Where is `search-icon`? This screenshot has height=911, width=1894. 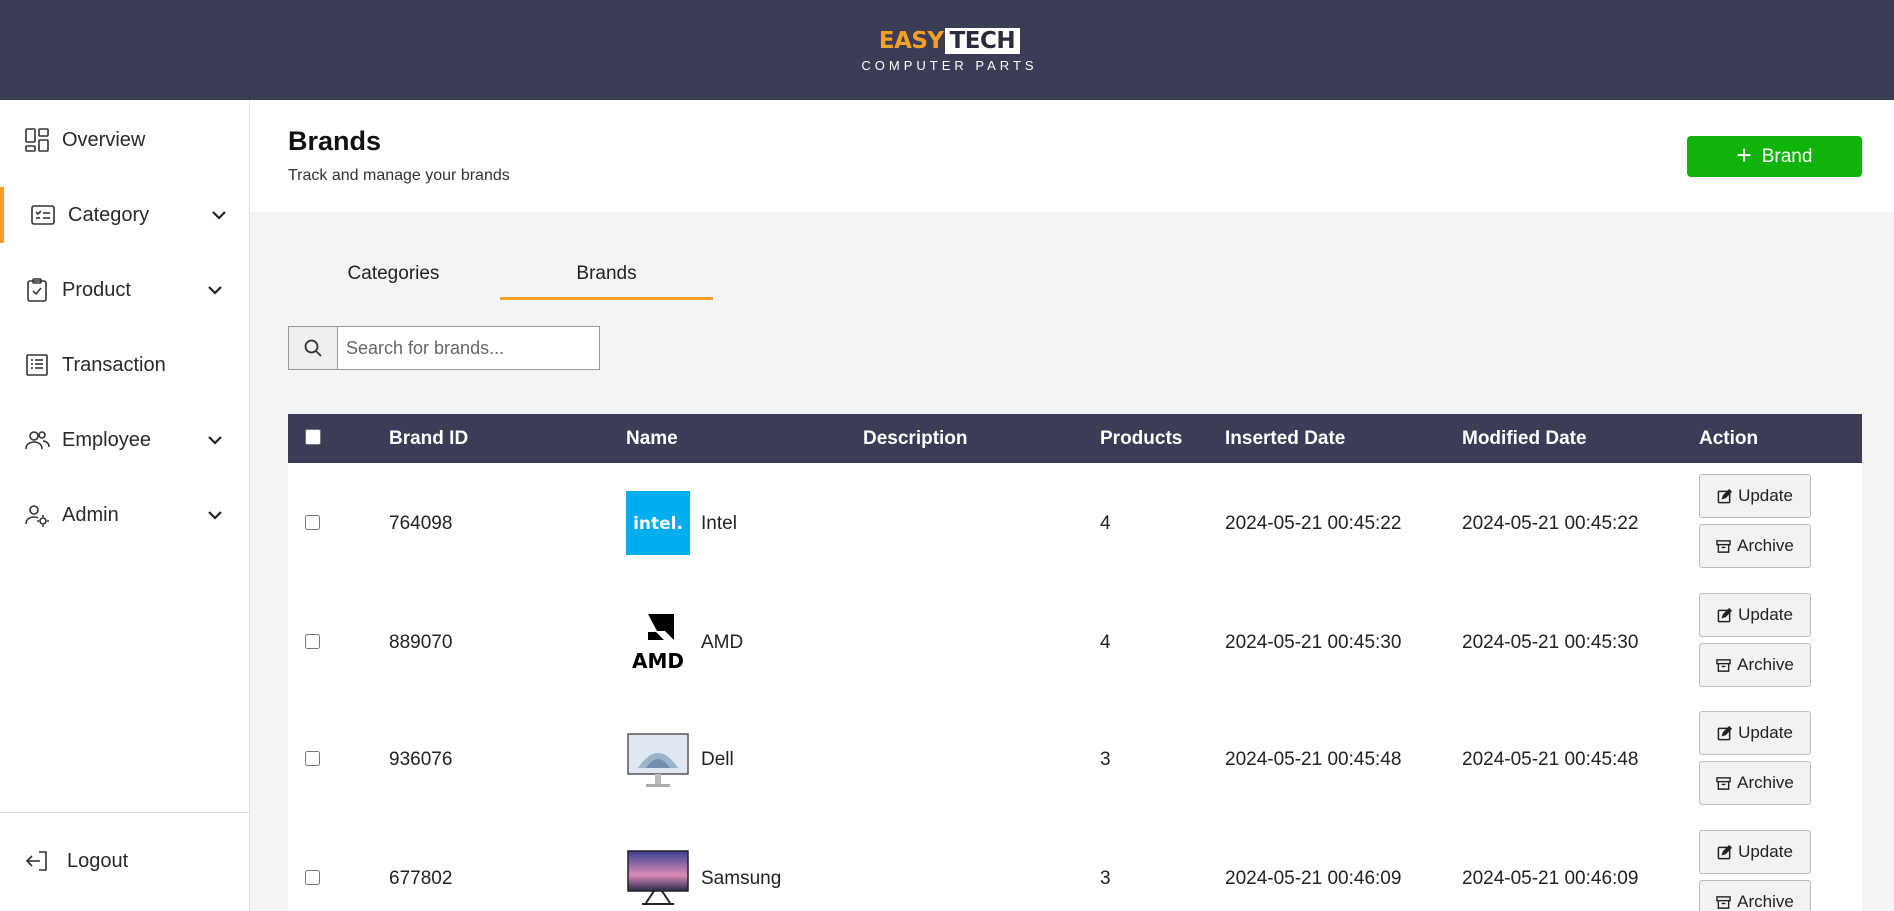
search-icon is located at coordinates (313, 348).